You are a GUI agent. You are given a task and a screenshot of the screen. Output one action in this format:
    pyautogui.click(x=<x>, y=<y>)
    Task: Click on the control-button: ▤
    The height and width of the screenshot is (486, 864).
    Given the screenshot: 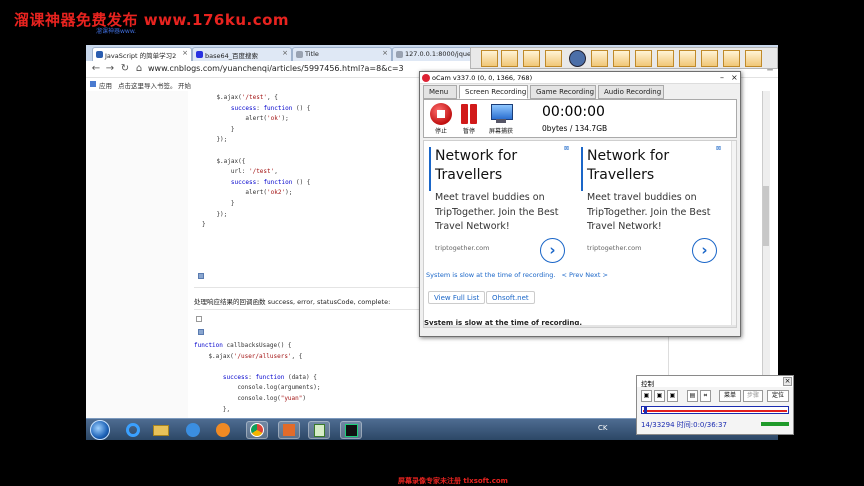 What is the action you would take?
    pyautogui.click(x=692, y=396)
    